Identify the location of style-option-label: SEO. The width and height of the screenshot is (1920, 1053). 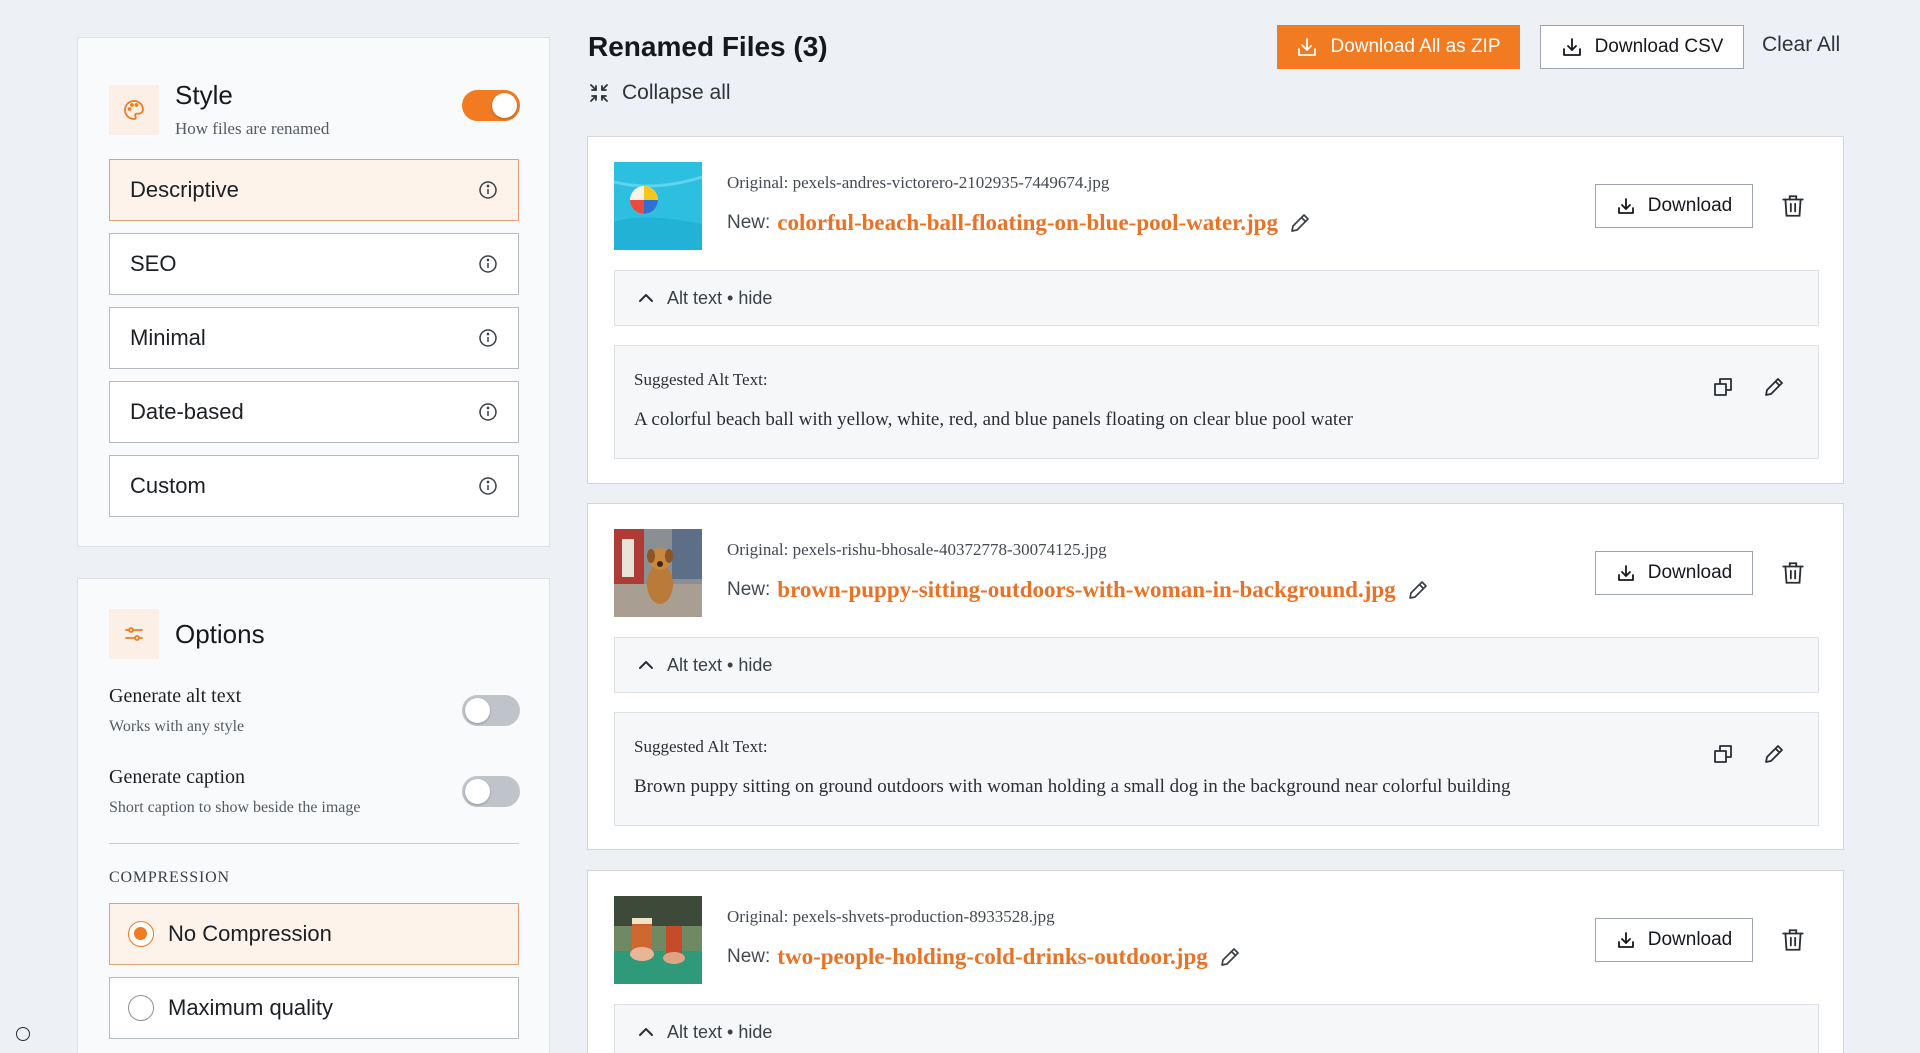
(153, 263).